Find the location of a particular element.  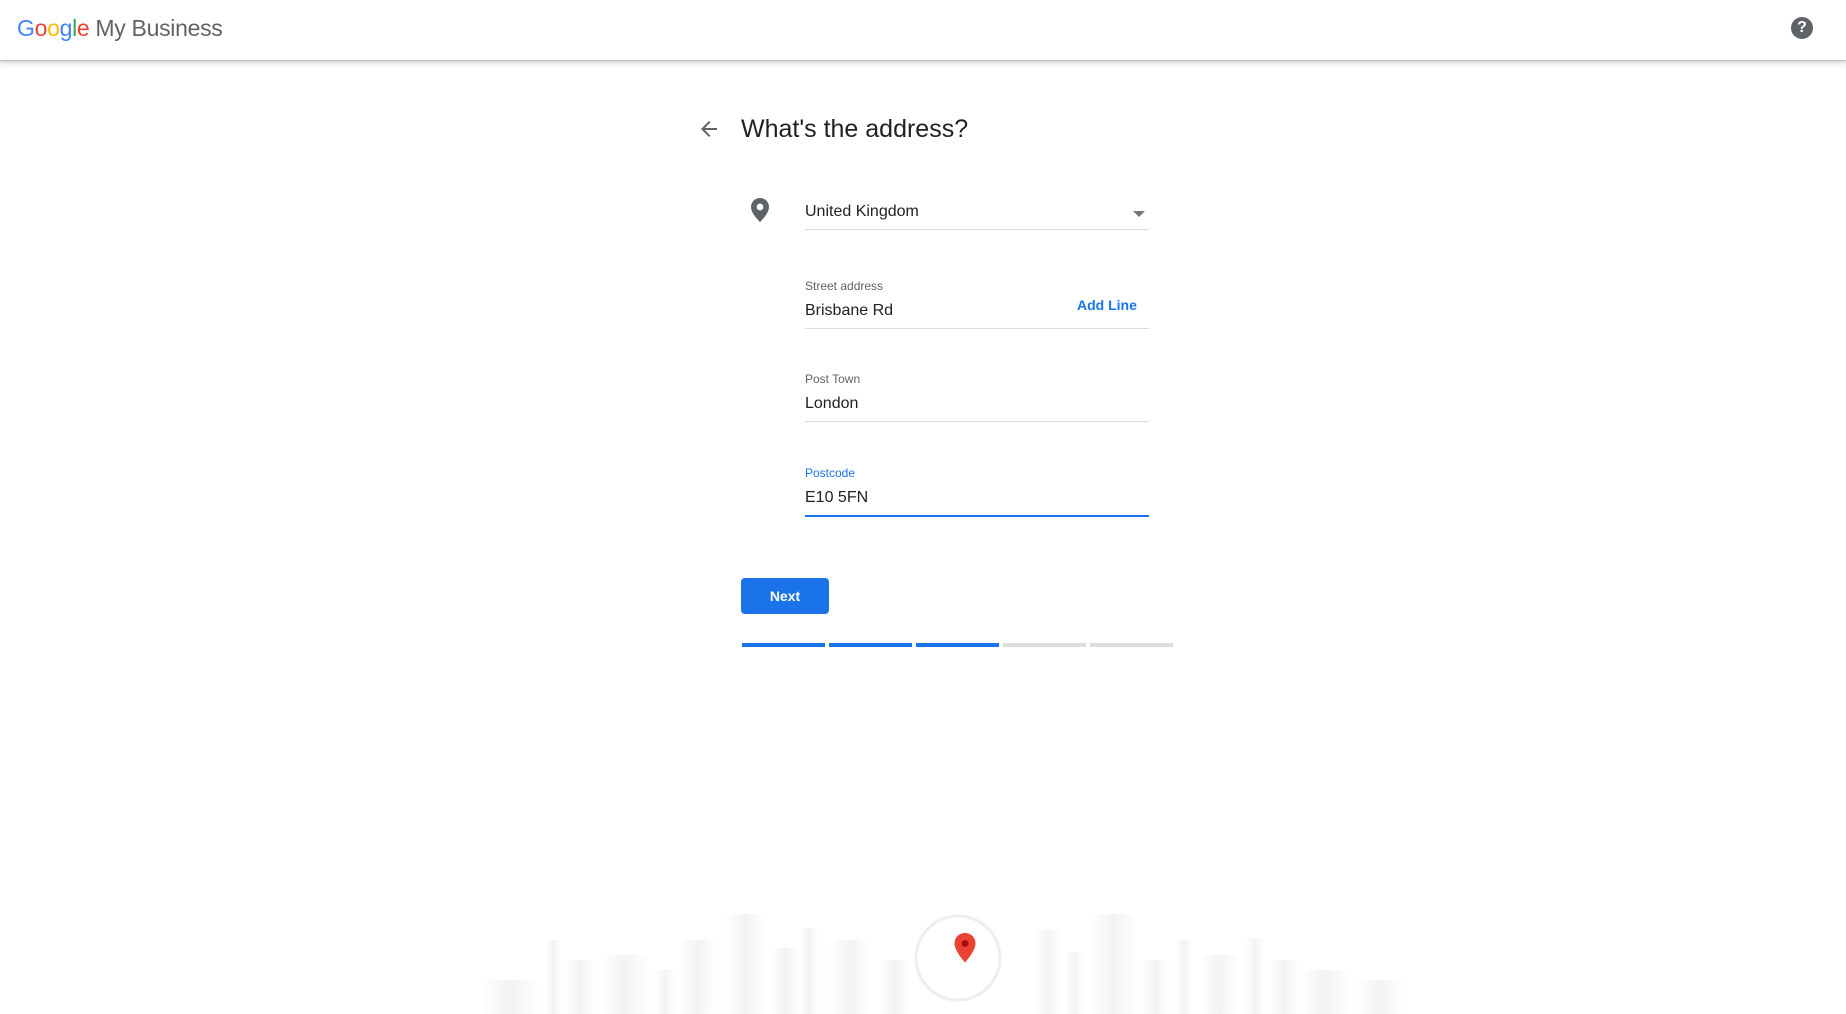

post-town-input: London is located at coordinates (977, 405).